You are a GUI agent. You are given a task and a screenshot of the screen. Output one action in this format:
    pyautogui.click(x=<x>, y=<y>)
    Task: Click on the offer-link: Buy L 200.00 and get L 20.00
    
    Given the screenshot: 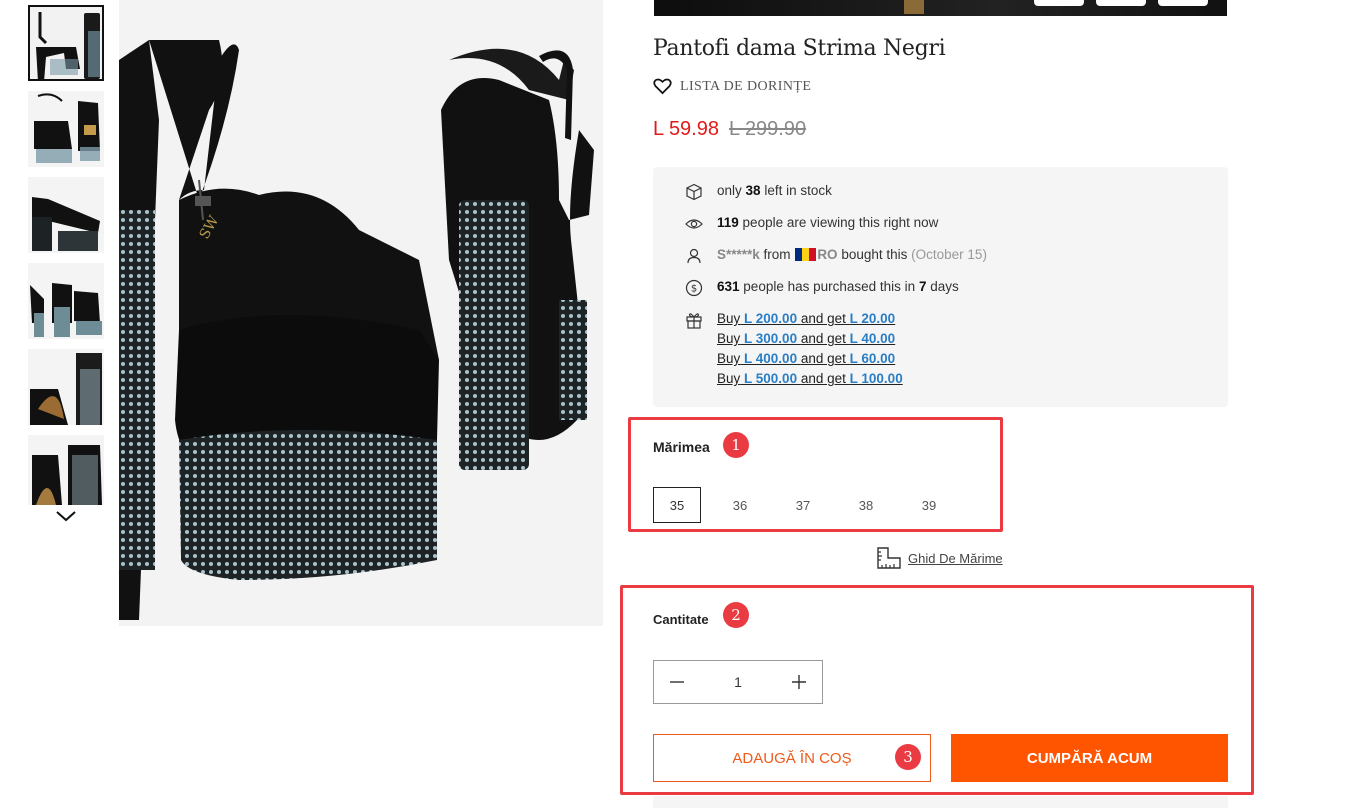 What is the action you would take?
    pyautogui.click(x=810, y=319)
    